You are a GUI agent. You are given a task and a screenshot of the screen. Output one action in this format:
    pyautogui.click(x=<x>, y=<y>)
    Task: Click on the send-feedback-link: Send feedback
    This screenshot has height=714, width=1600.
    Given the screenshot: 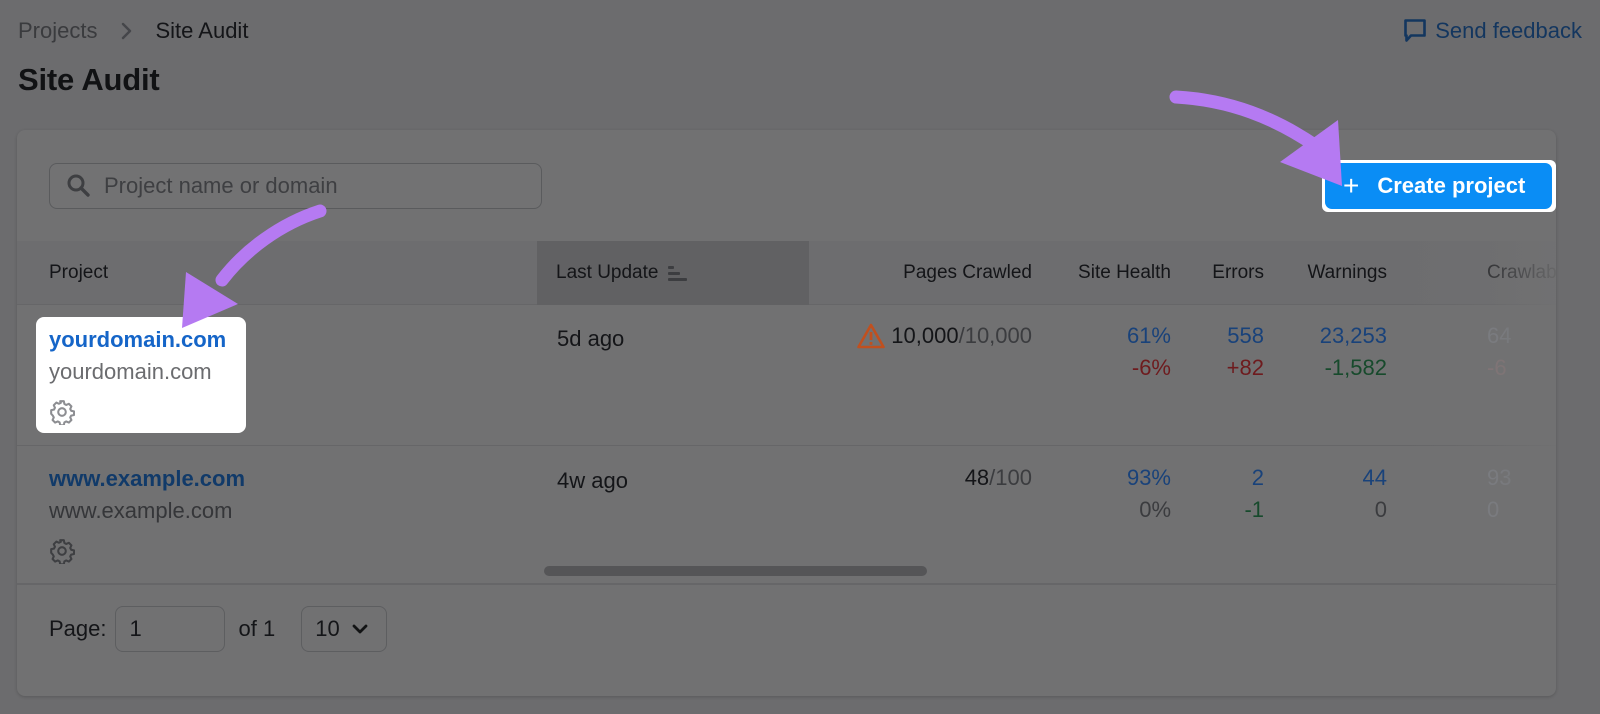 What is the action you would take?
    pyautogui.click(x=1492, y=31)
    